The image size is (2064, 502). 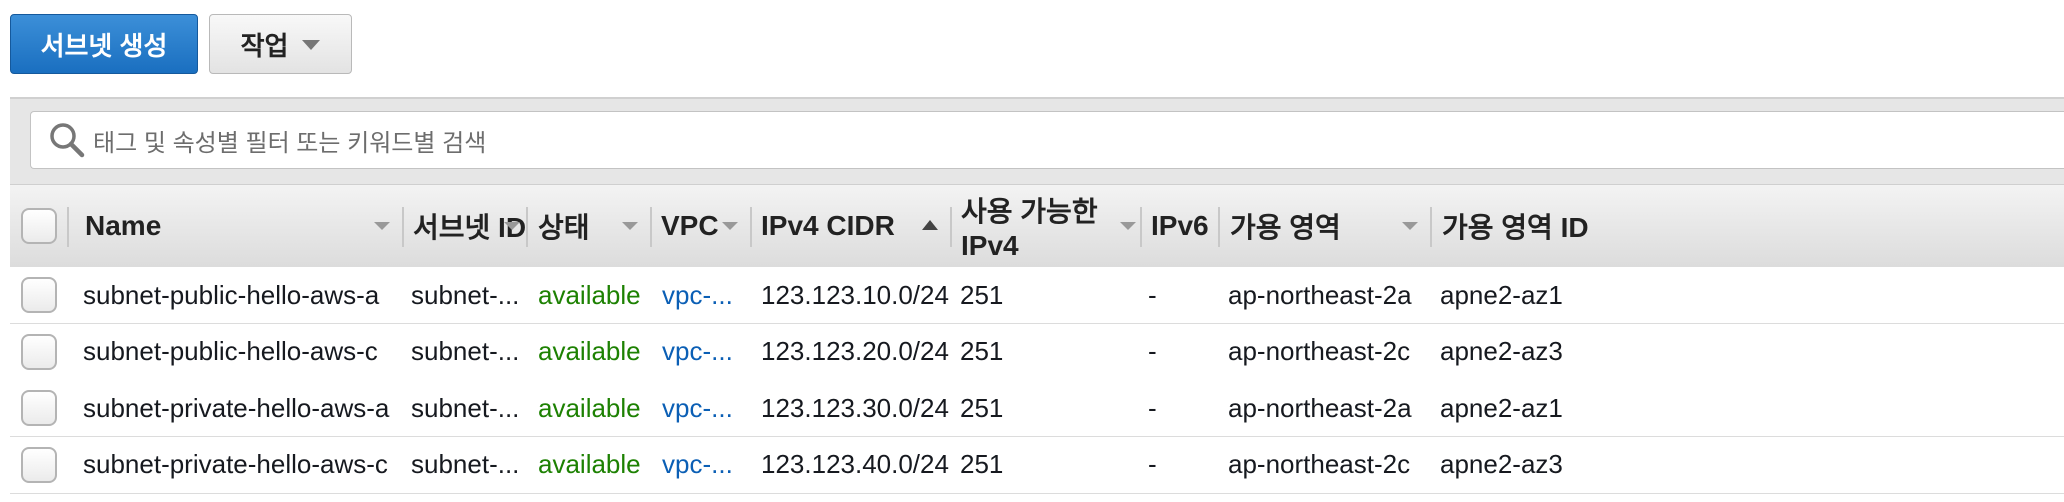 What do you see at coordinates (855, 351) in the screenshot?
I see `cell-ipv4-cidr: 123.123.20.0/24` at bounding box center [855, 351].